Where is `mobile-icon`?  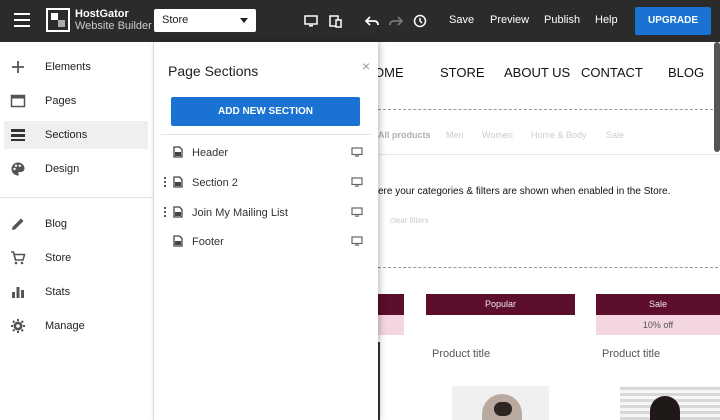 mobile-icon is located at coordinates (335, 21).